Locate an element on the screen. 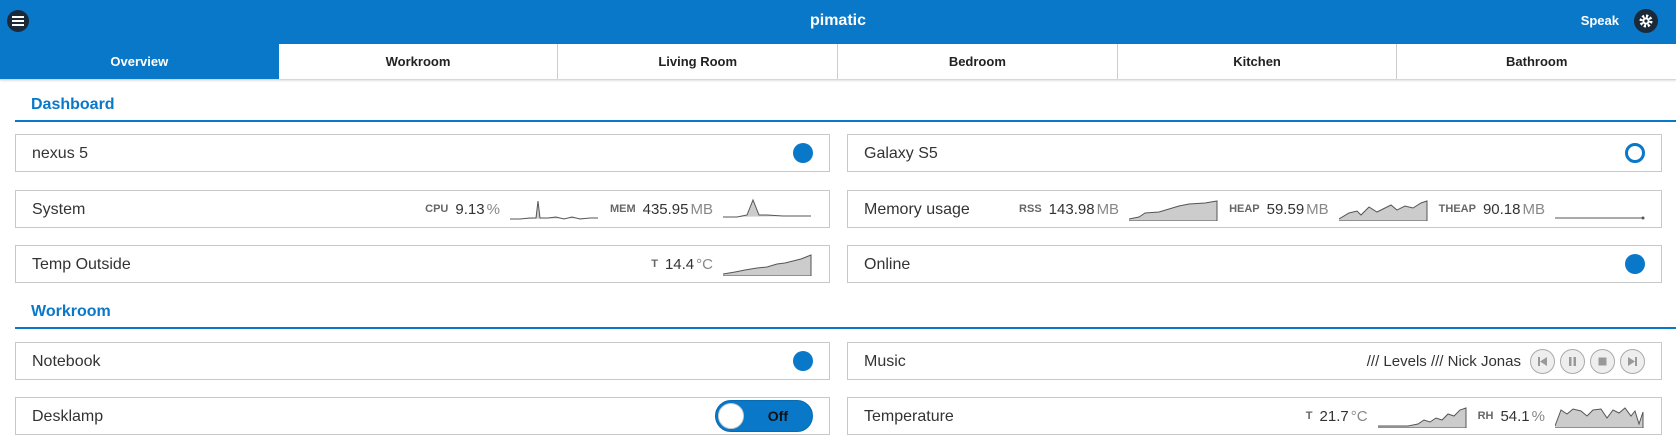 The image size is (1676, 447). attribute-humidity: RH 54.1 % is located at coordinates (1561, 416).